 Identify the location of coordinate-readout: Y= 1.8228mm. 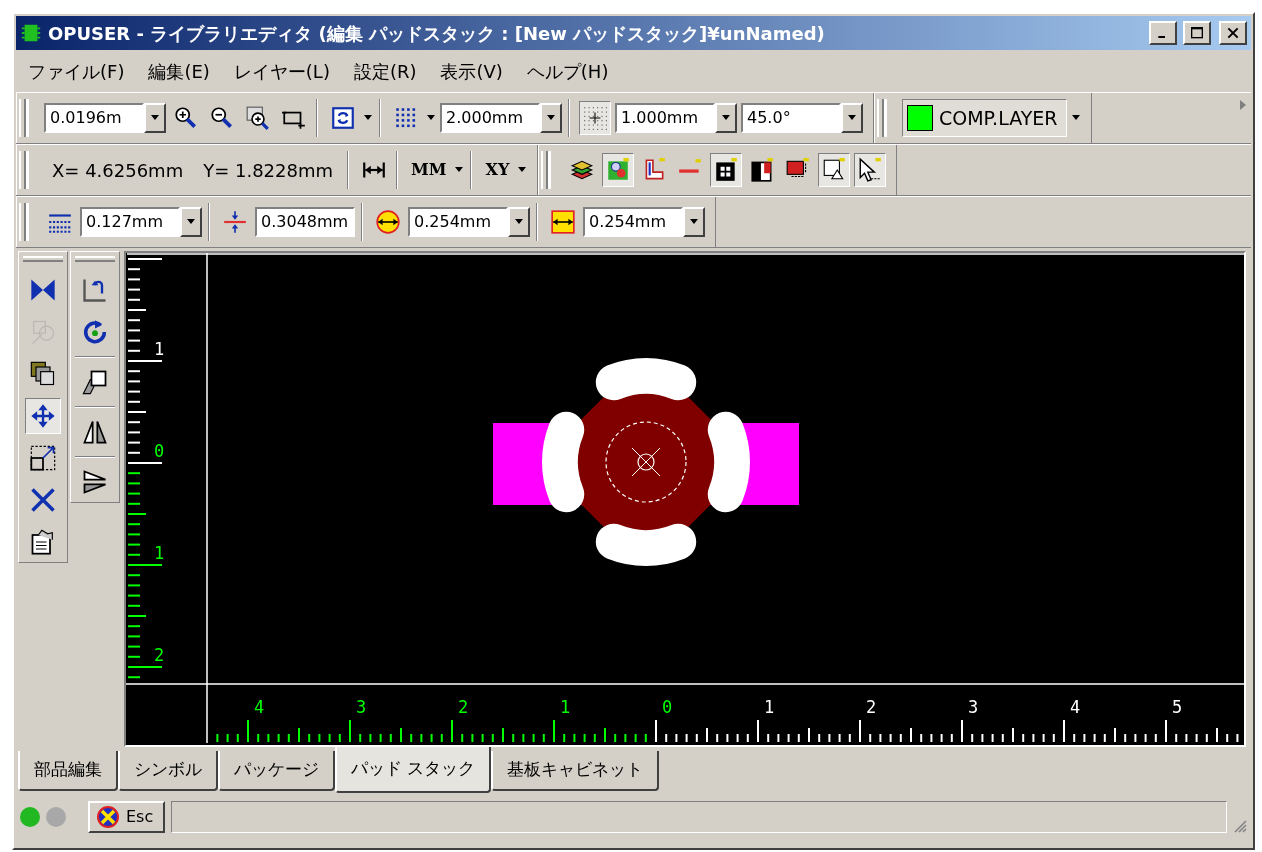
(268, 170).